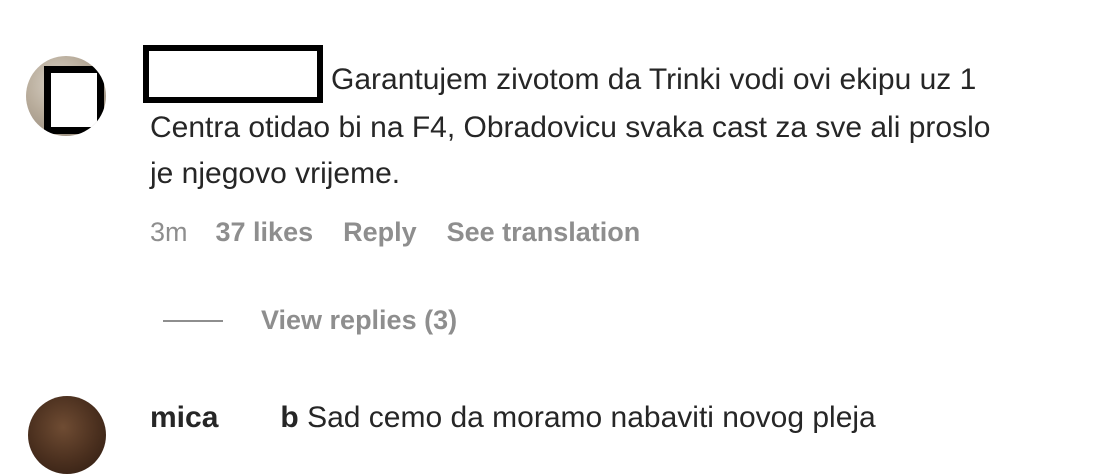 Image resolution: width=1100 pixels, height=474 pixels. I want to click on username-end: b, so click(289, 417).